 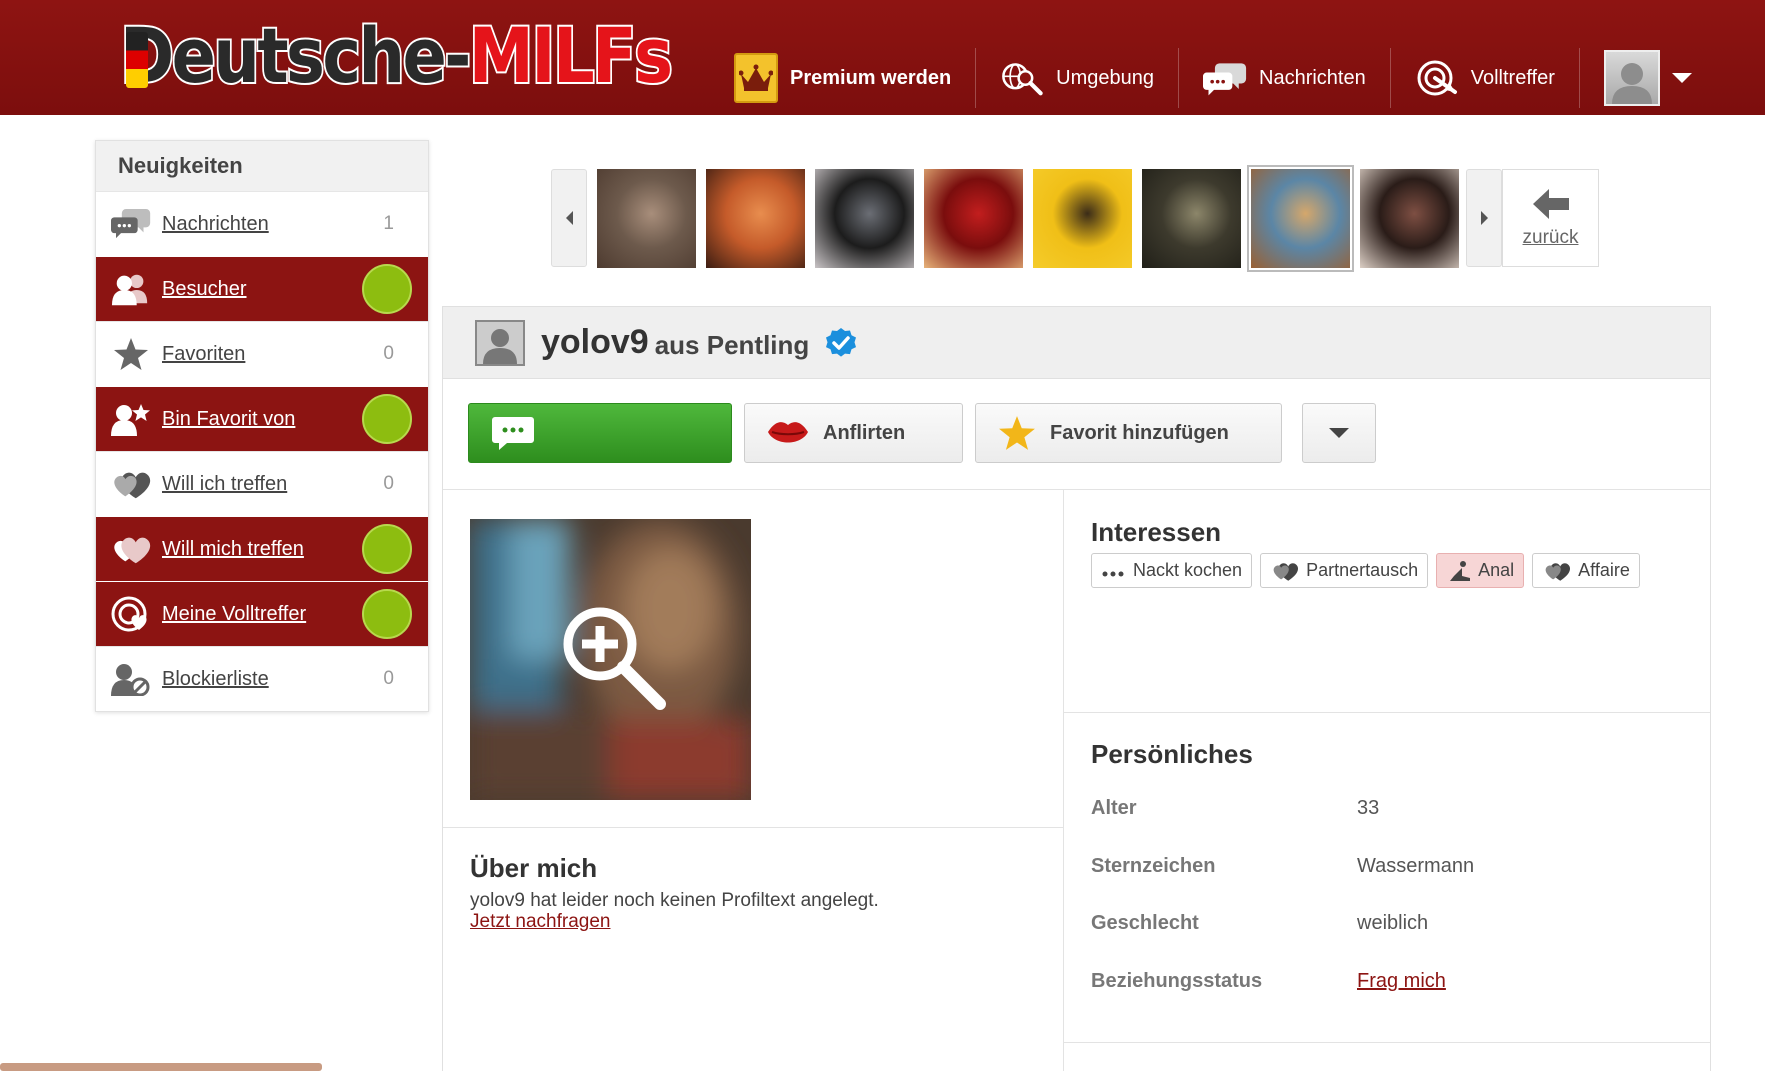 What do you see at coordinates (871, 77) in the screenshot?
I see `nav-premium-label: Premium werden` at bounding box center [871, 77].